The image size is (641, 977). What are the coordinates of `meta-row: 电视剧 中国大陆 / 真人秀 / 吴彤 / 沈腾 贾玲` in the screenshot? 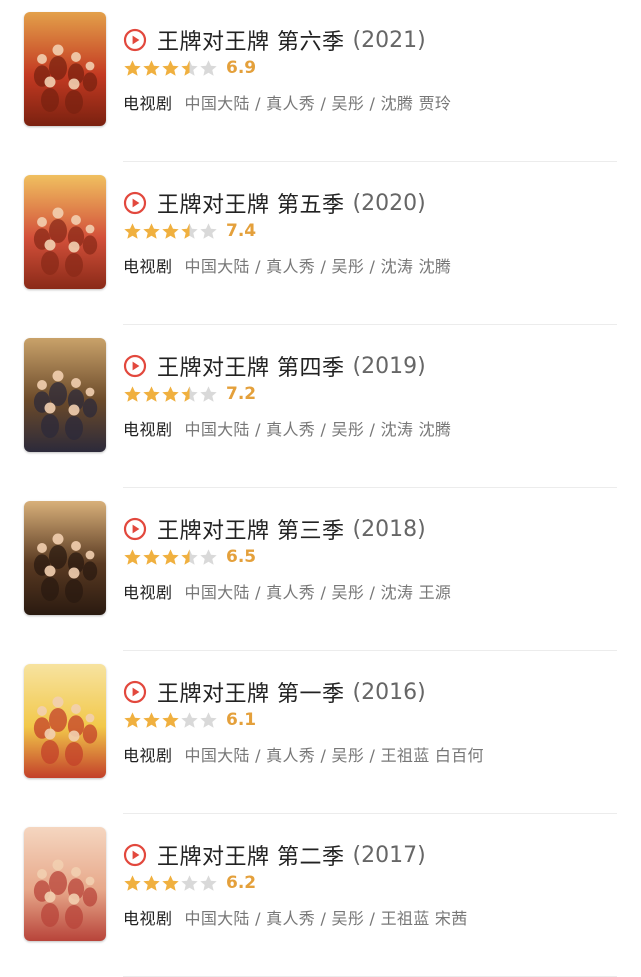 It's located at (287, 102).